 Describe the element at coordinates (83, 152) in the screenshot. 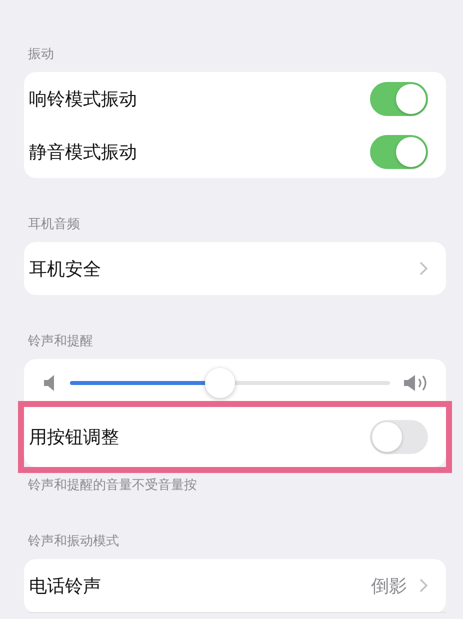

I see `row-label: 静音模式振动` at that location.